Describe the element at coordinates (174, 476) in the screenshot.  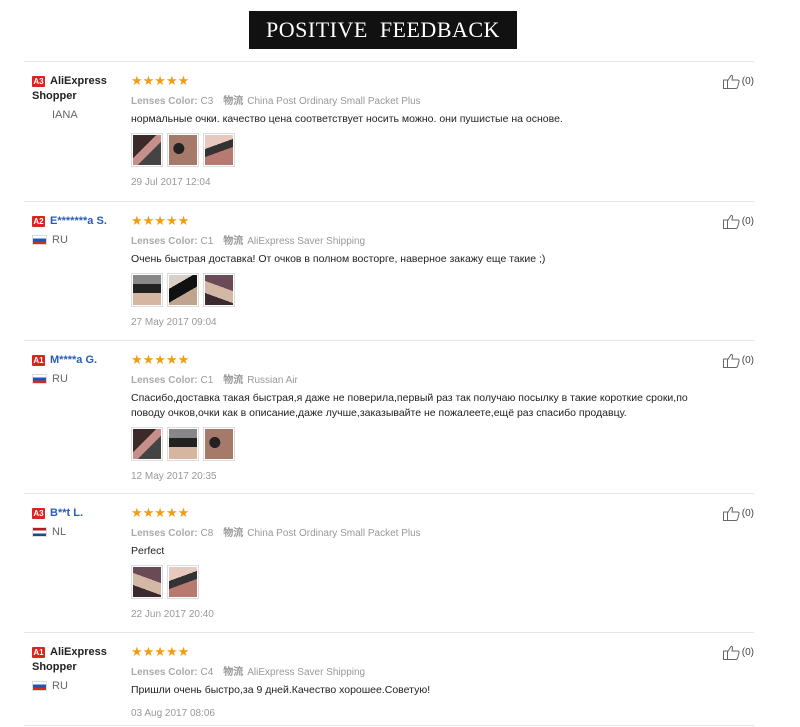
I see `review-date: 12 May 2017 20:35` at that location.